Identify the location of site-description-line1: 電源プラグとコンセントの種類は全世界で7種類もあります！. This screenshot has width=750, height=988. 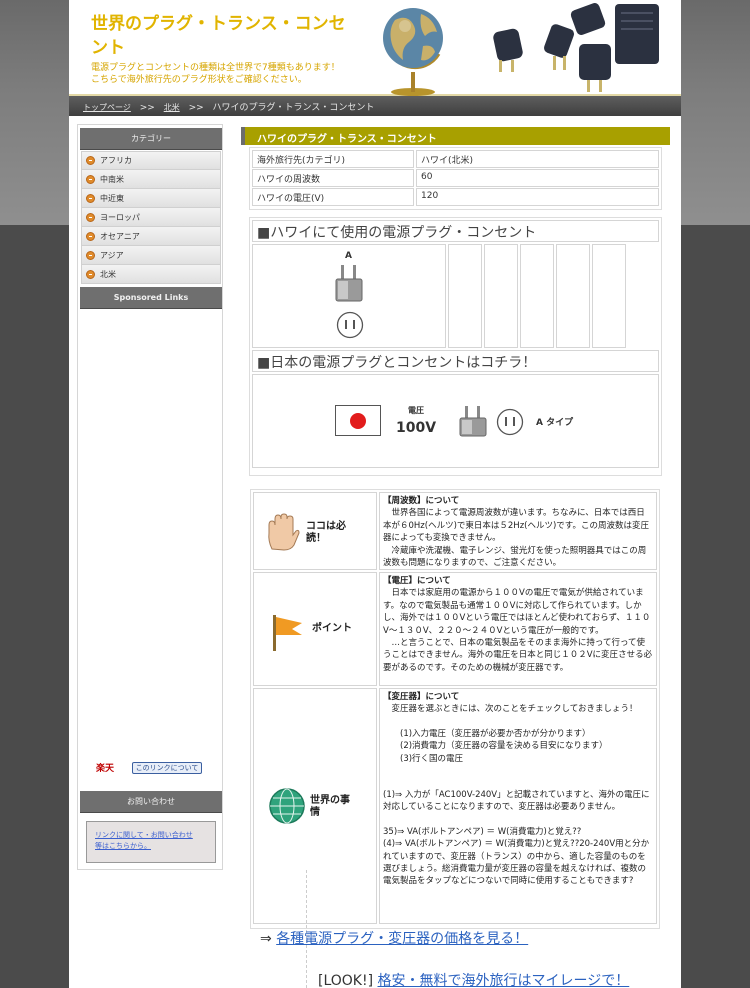
(215, 68).